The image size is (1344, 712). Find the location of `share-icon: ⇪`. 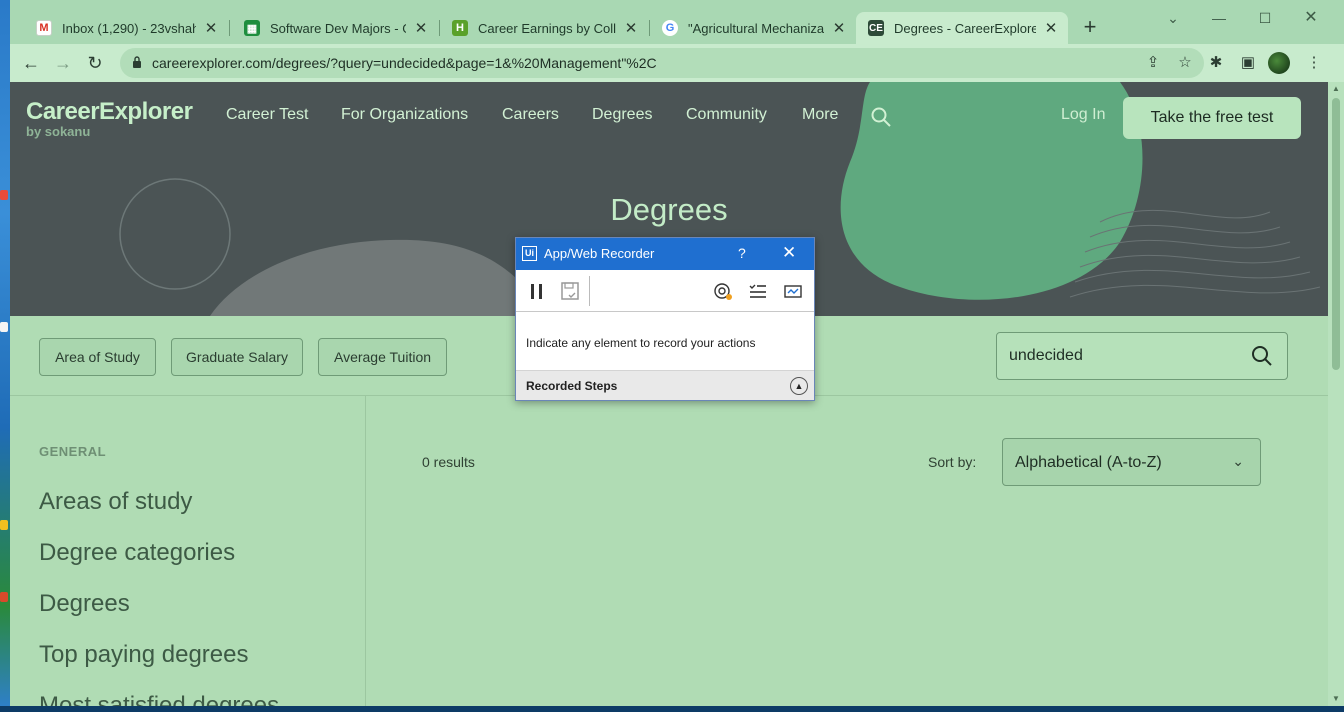

share-icon: ⇪ is located at coordinates (1153, 63).